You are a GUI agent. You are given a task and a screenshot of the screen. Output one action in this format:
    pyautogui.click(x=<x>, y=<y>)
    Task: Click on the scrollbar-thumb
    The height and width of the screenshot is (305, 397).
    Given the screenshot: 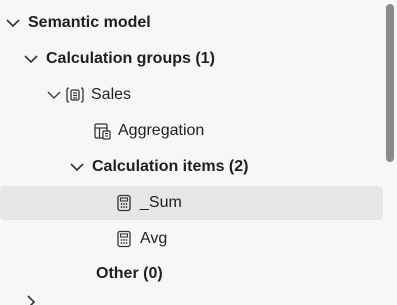 What is the action you would take?
    pyautogui.click(x=390, y=83)
    